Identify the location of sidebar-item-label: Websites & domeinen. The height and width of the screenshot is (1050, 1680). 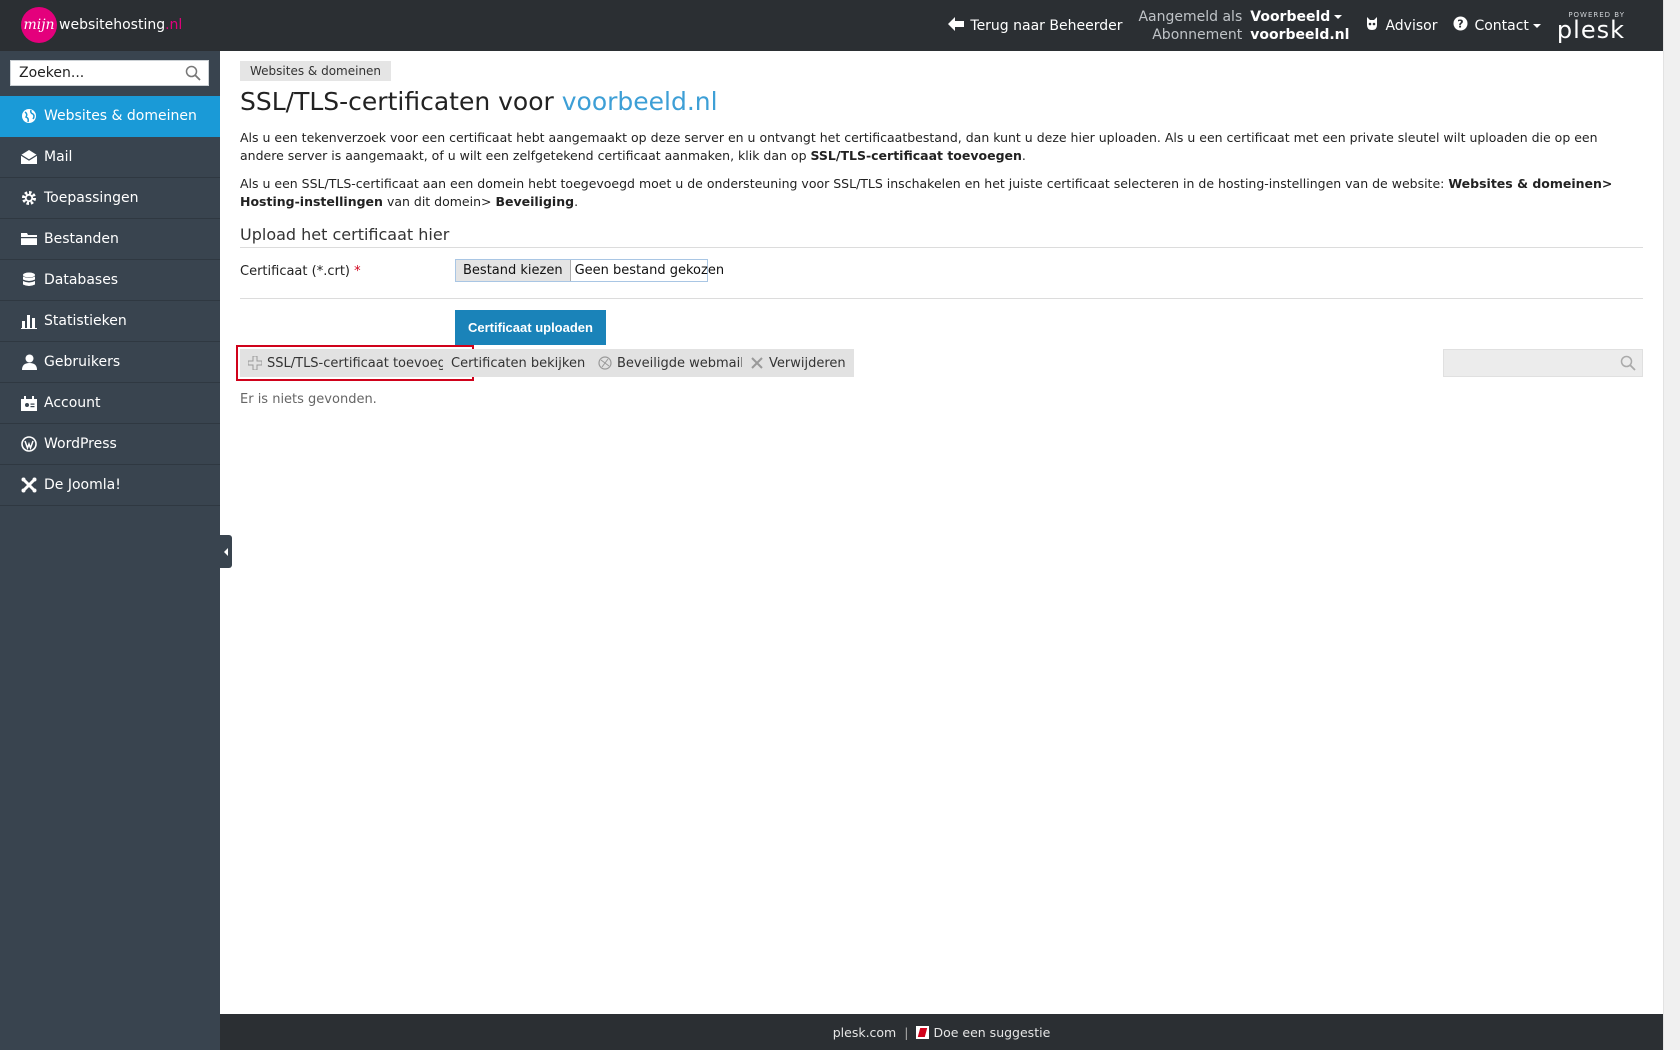
(120, 116).